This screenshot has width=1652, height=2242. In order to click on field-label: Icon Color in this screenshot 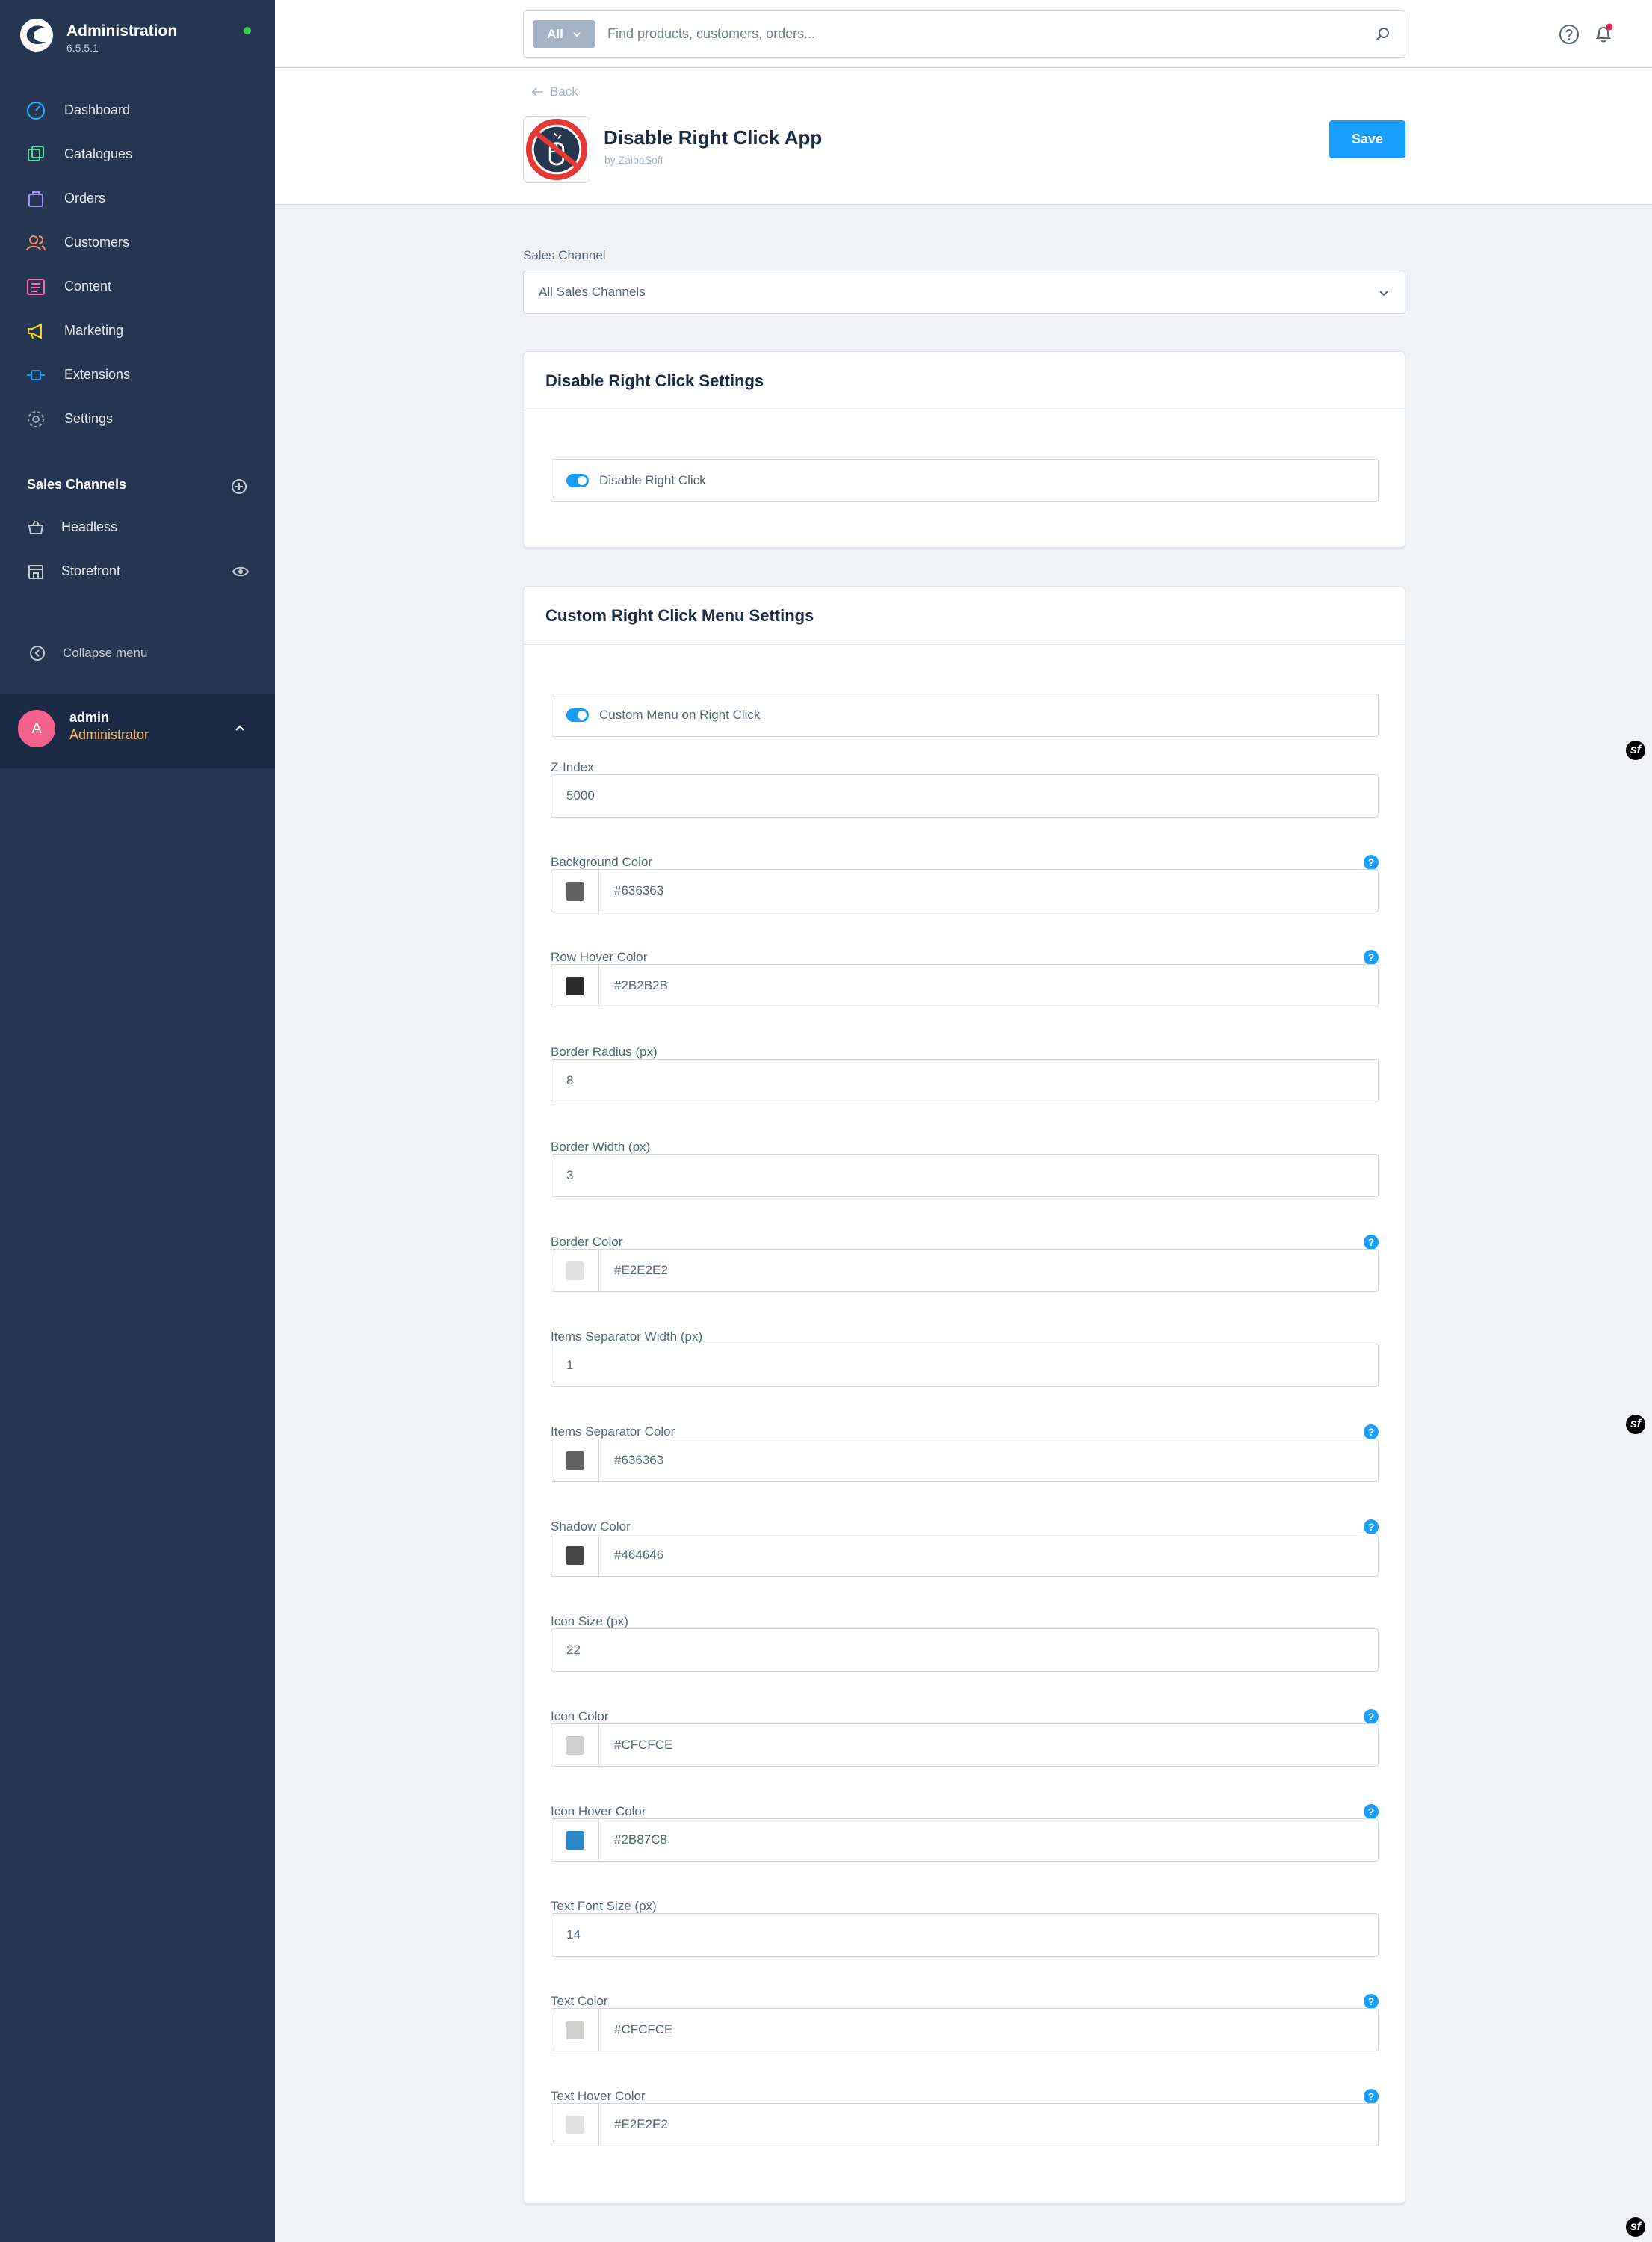, I will do `click(580, 1716)`.